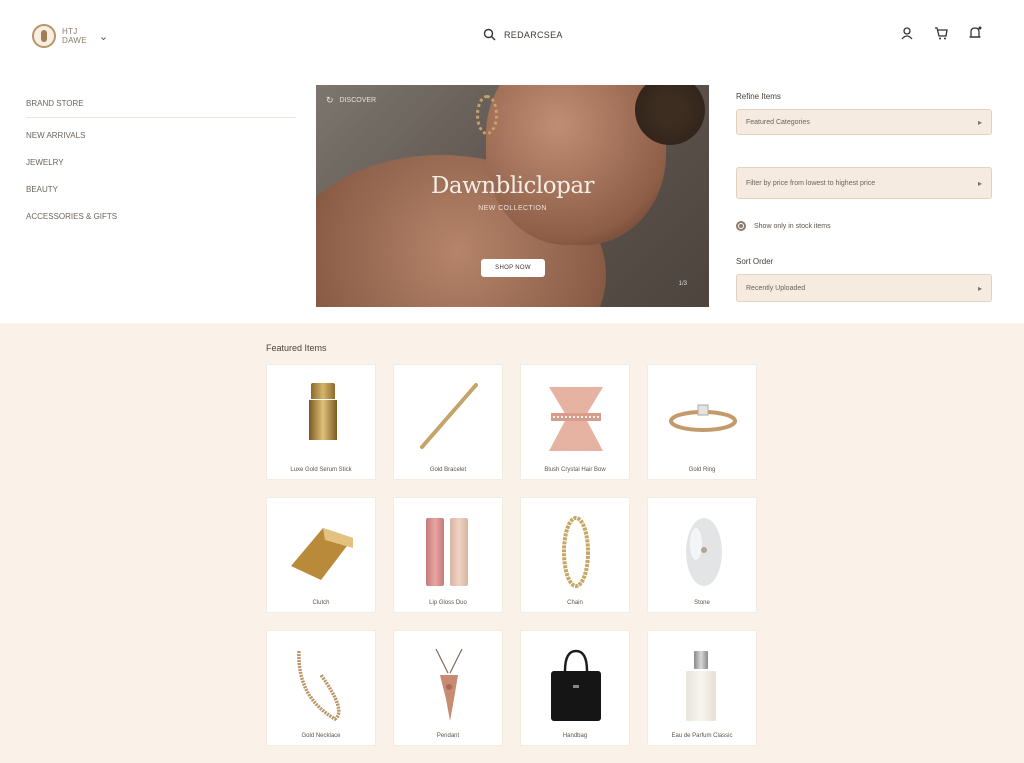 The width and height of the screenshot is (1024, 763). Describe the element at coordinates (161, 195) in the screenshot. I see `sidebar-item-beauty: BEAUTY` at that location.